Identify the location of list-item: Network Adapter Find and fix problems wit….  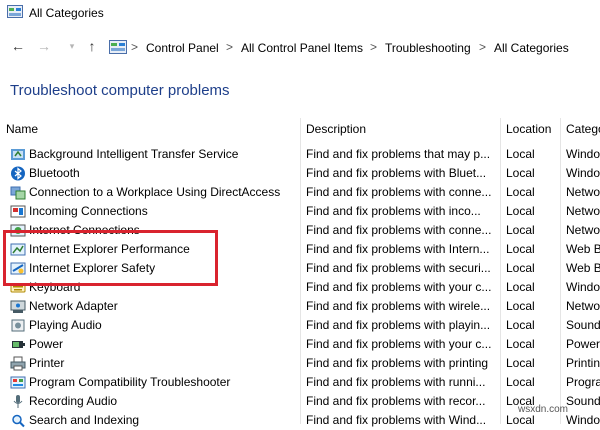
(300, 306).